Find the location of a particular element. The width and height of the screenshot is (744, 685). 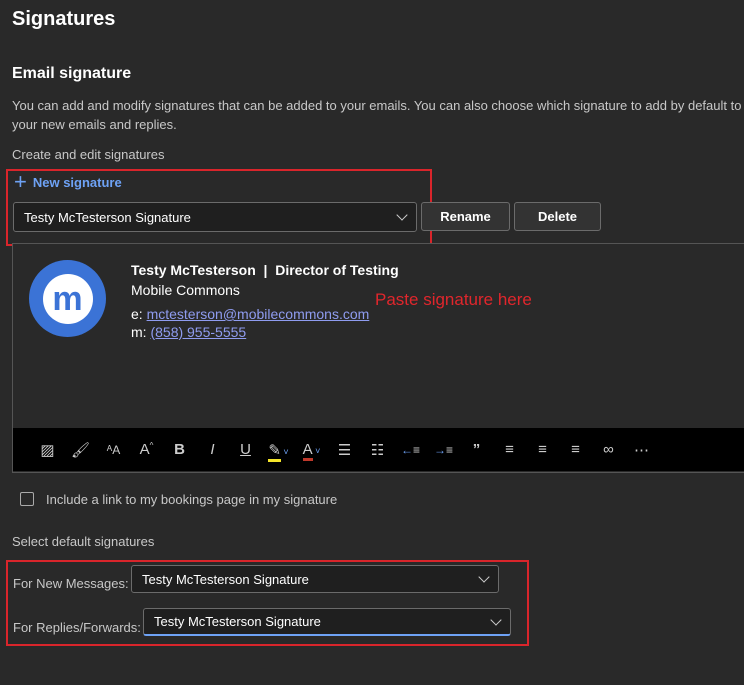

highlight-icon: ✎ ˅ is located at coordinates (278, 451).